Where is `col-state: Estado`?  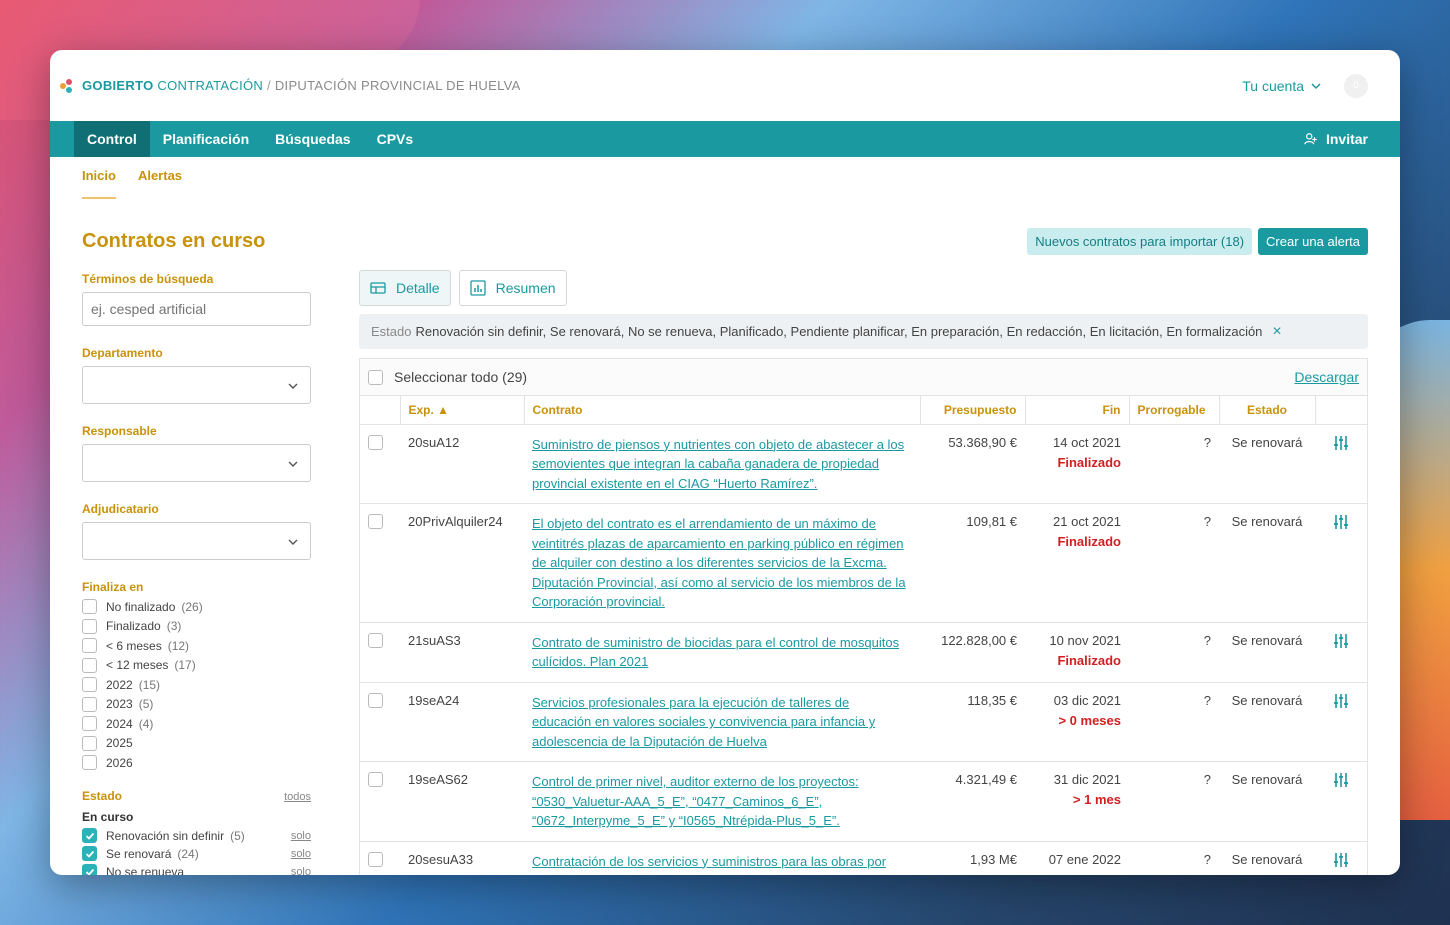 col-state: Estado is located at coordinates (1267, 410).